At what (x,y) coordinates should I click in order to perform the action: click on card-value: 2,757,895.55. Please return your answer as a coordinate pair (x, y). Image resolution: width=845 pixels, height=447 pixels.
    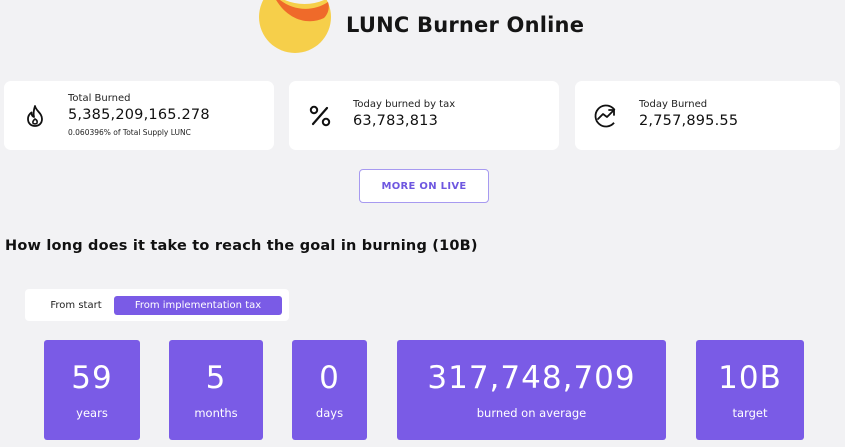
    Looking at the image, I should click on (689, 121).